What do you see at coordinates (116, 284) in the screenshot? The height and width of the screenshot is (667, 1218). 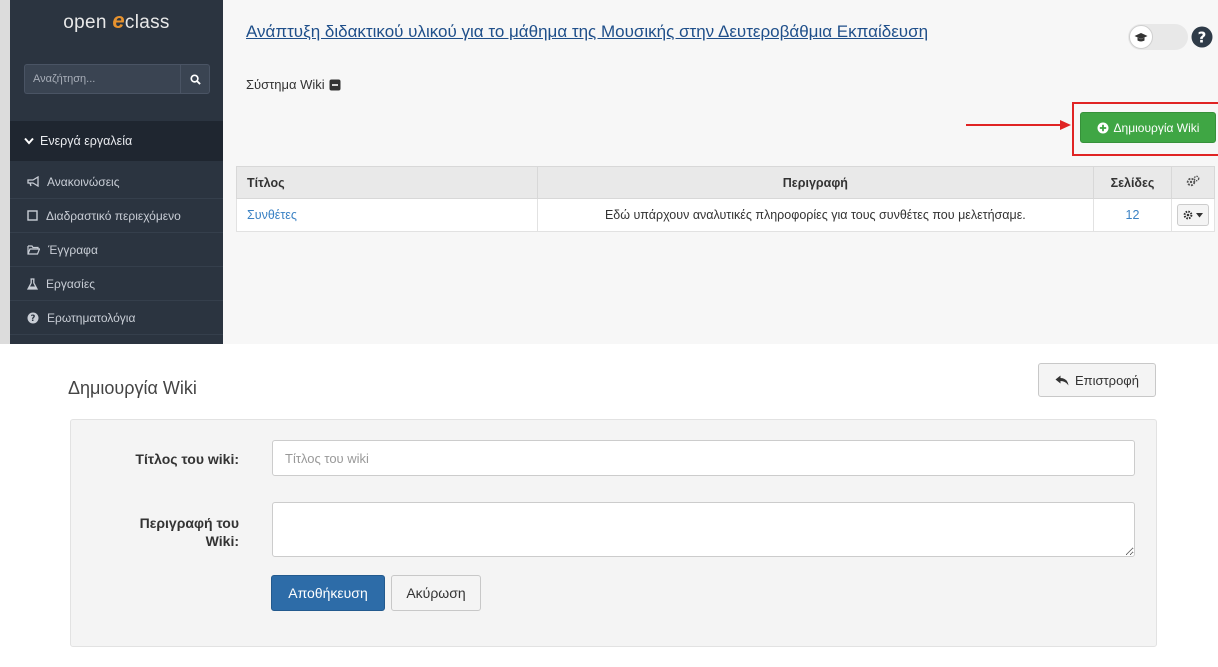 I see `sidebar-item-assignments: Εργασίες` at bounding box center [116, 284].